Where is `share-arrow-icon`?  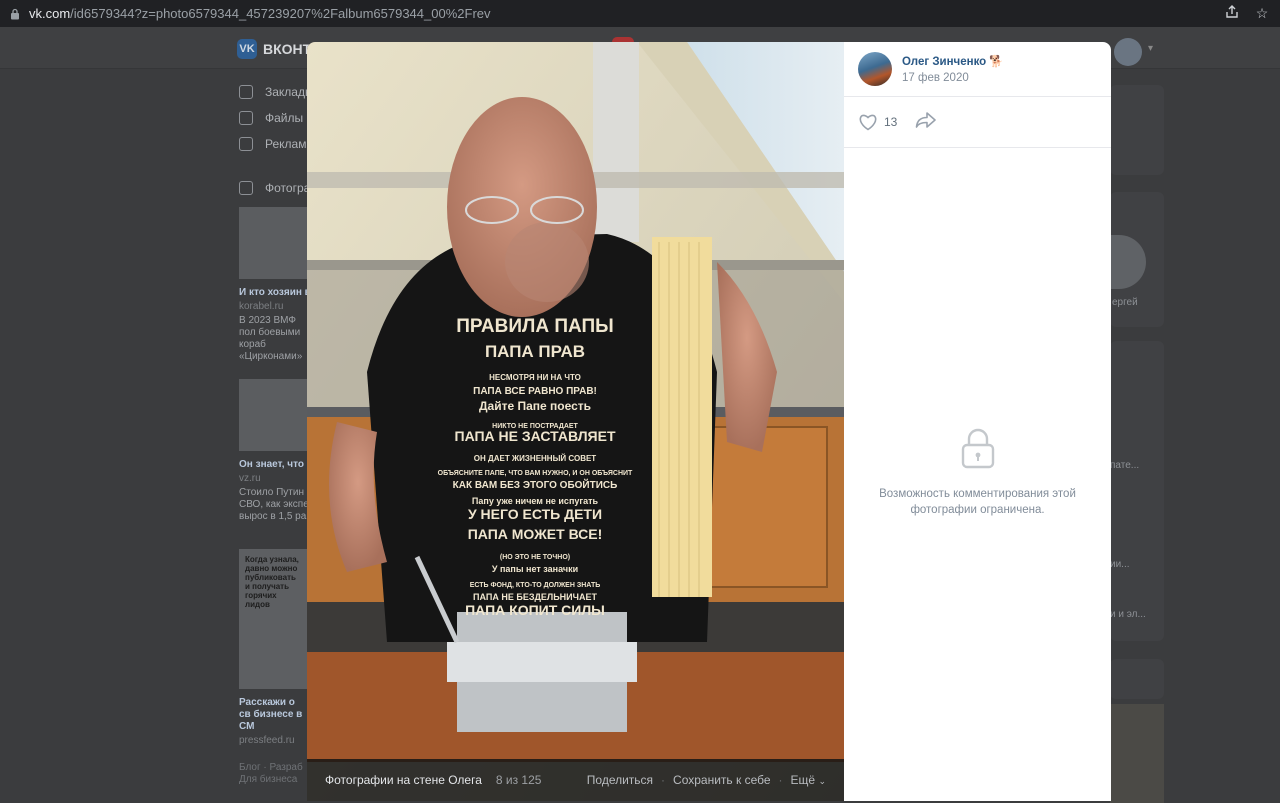
share-arrow-icon is located at coordinates (926, 122).